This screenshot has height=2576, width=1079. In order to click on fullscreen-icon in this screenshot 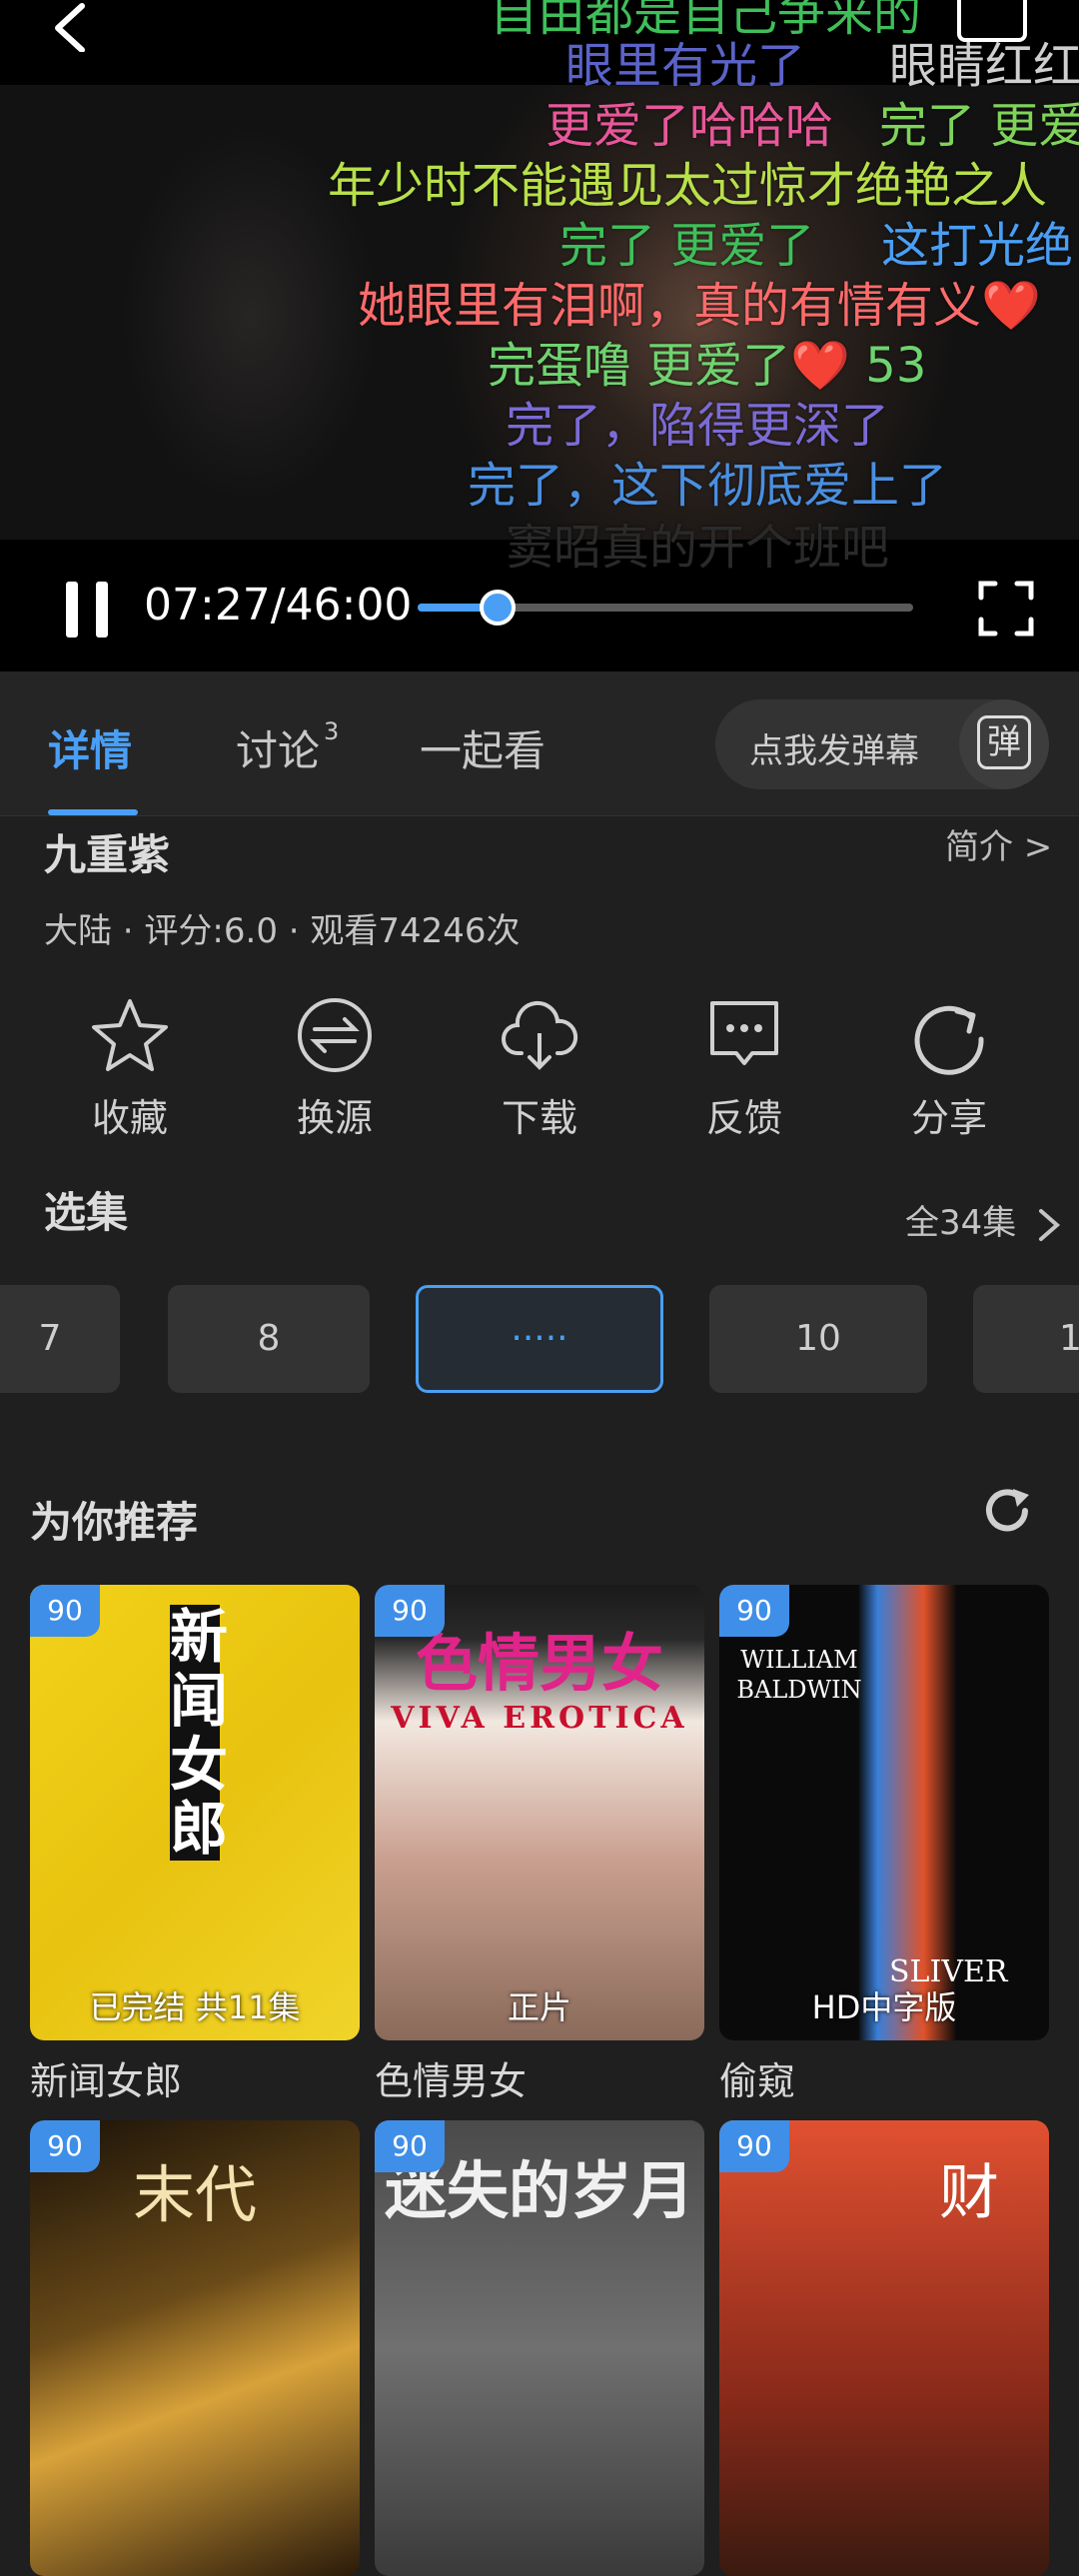, I will do `click(1006, 609)`.